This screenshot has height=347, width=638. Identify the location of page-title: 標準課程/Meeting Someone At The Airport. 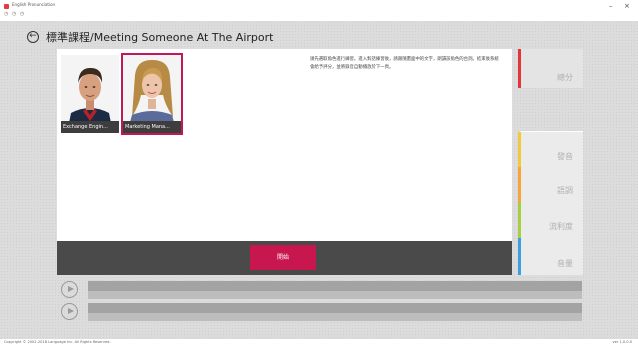
(160, 37).